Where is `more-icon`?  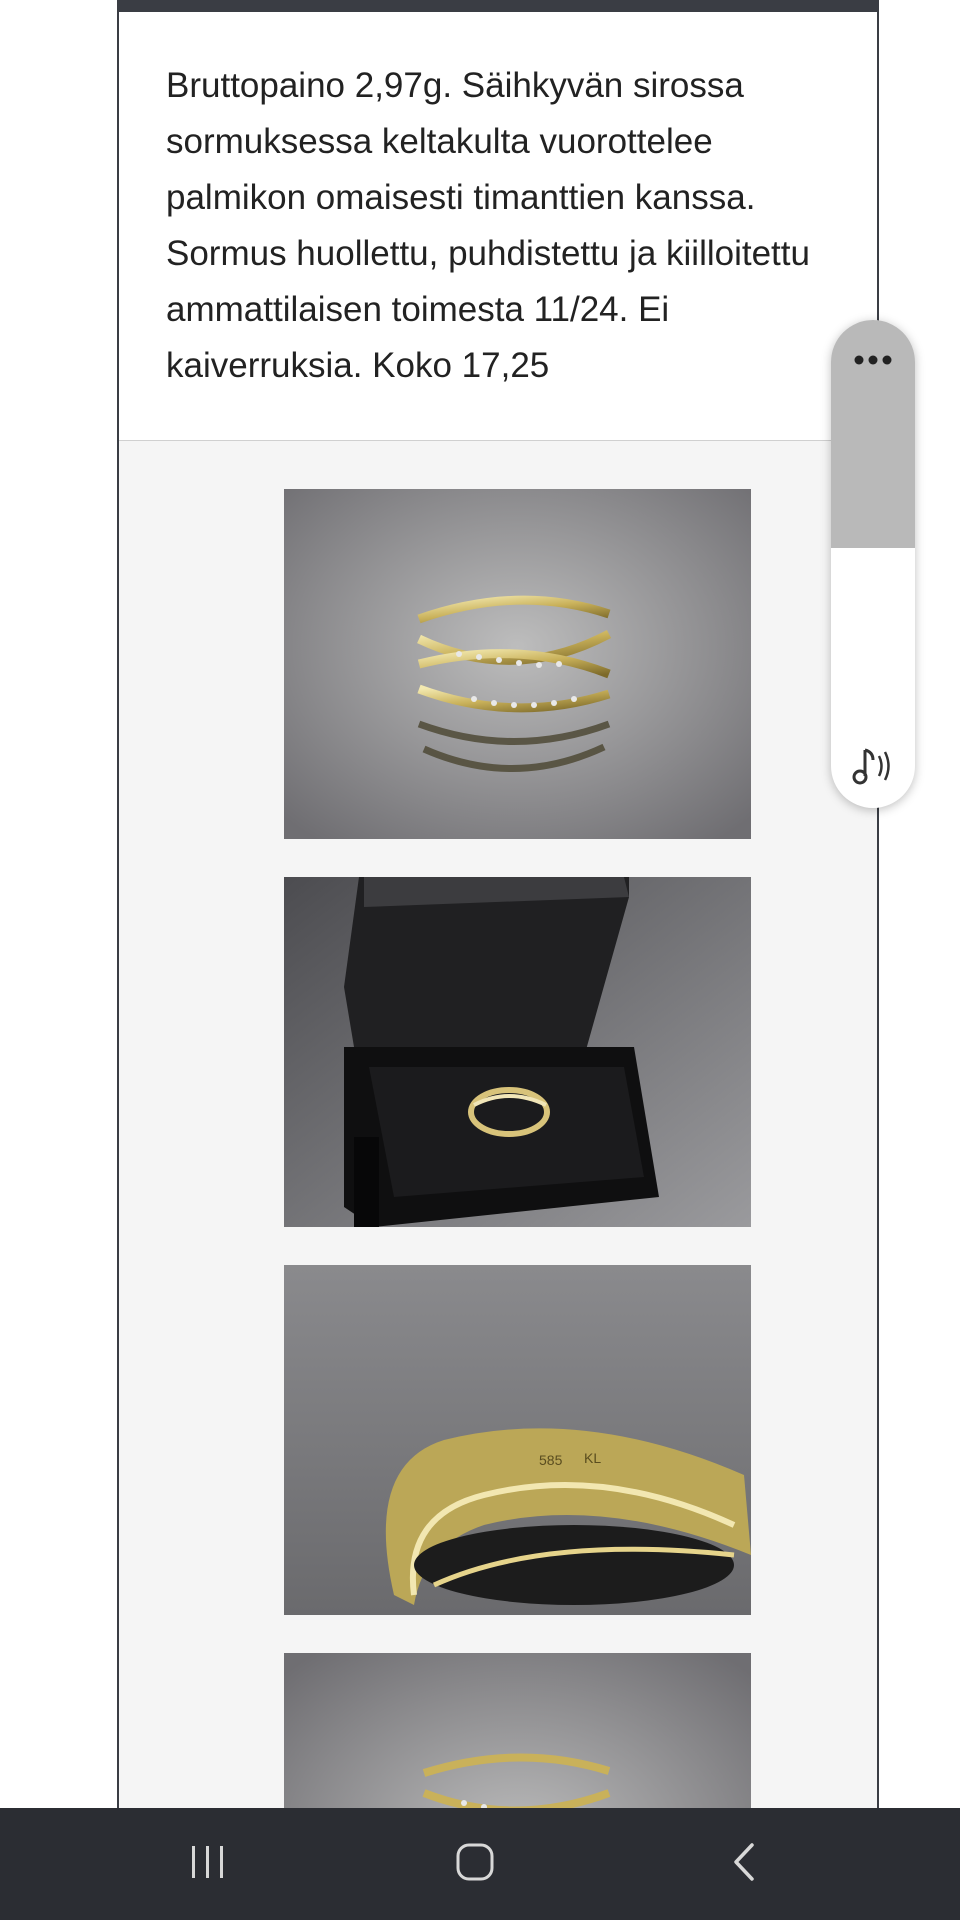
more-icon is located at coordinates (873, 360).